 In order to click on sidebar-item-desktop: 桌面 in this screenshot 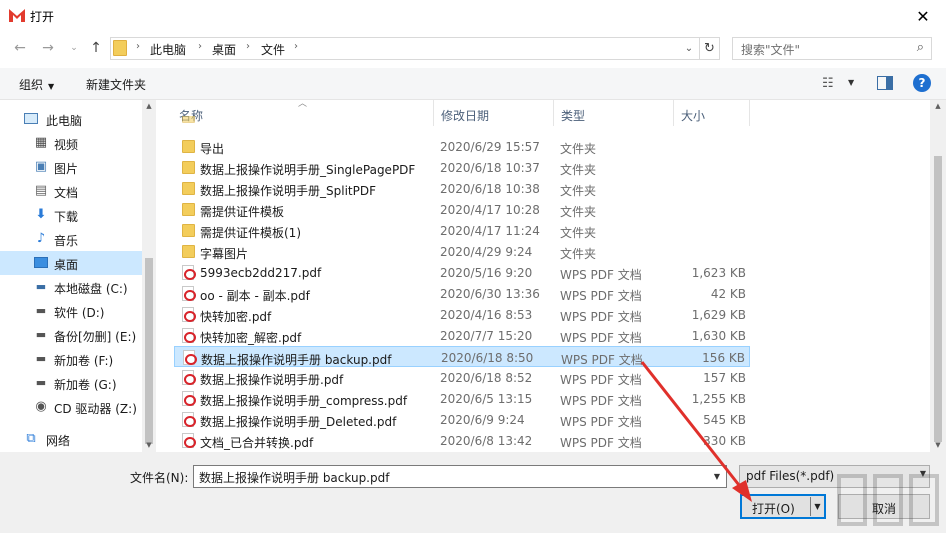, I will do `click(71, 263)`.